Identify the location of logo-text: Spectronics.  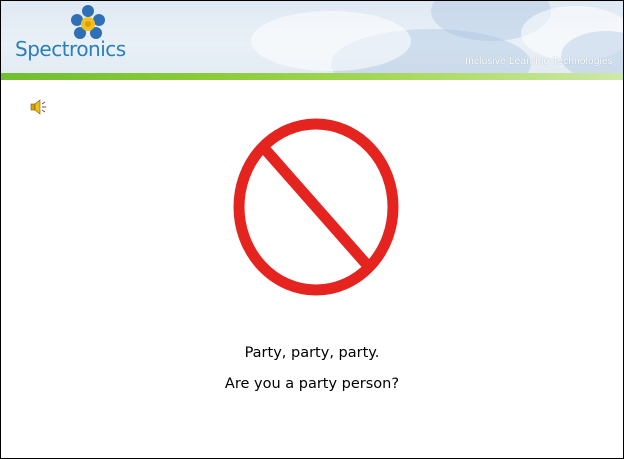
(70, 49).